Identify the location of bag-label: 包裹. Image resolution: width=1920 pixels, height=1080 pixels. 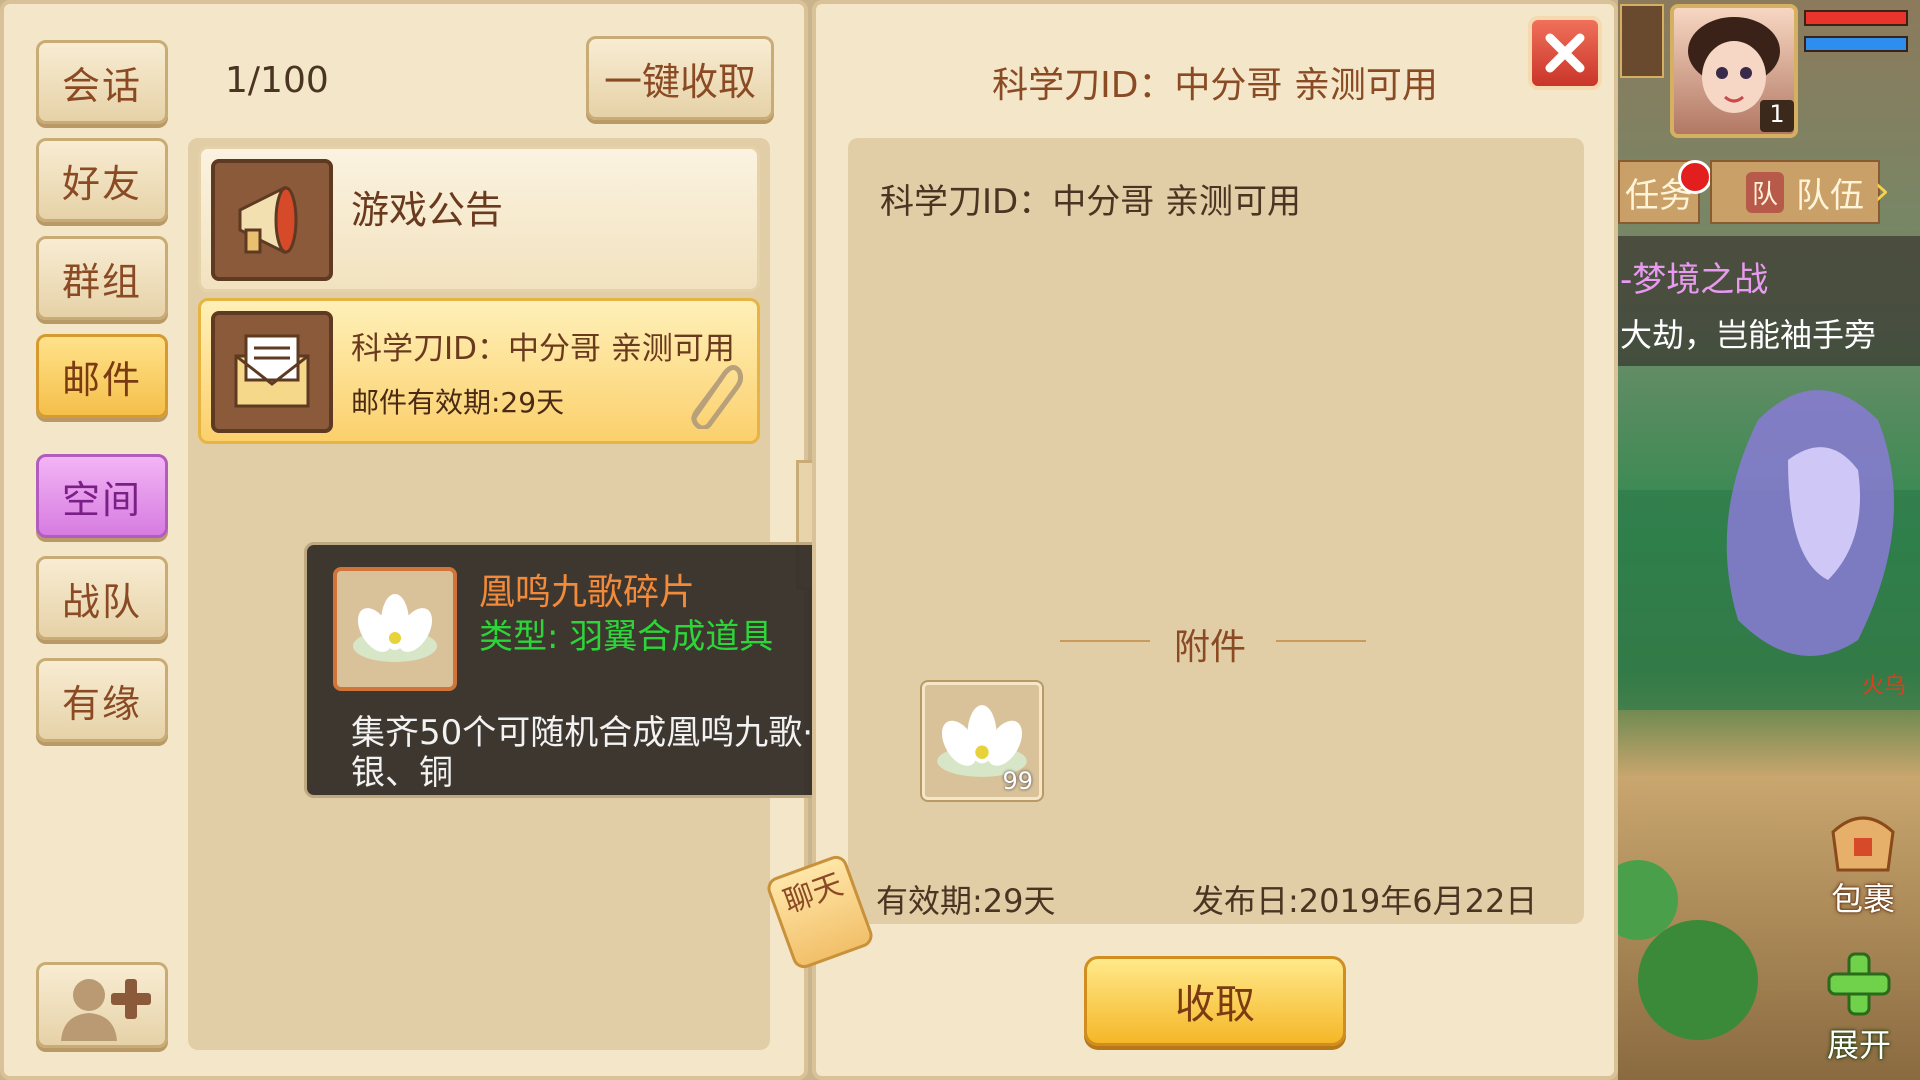
(1862, 899).